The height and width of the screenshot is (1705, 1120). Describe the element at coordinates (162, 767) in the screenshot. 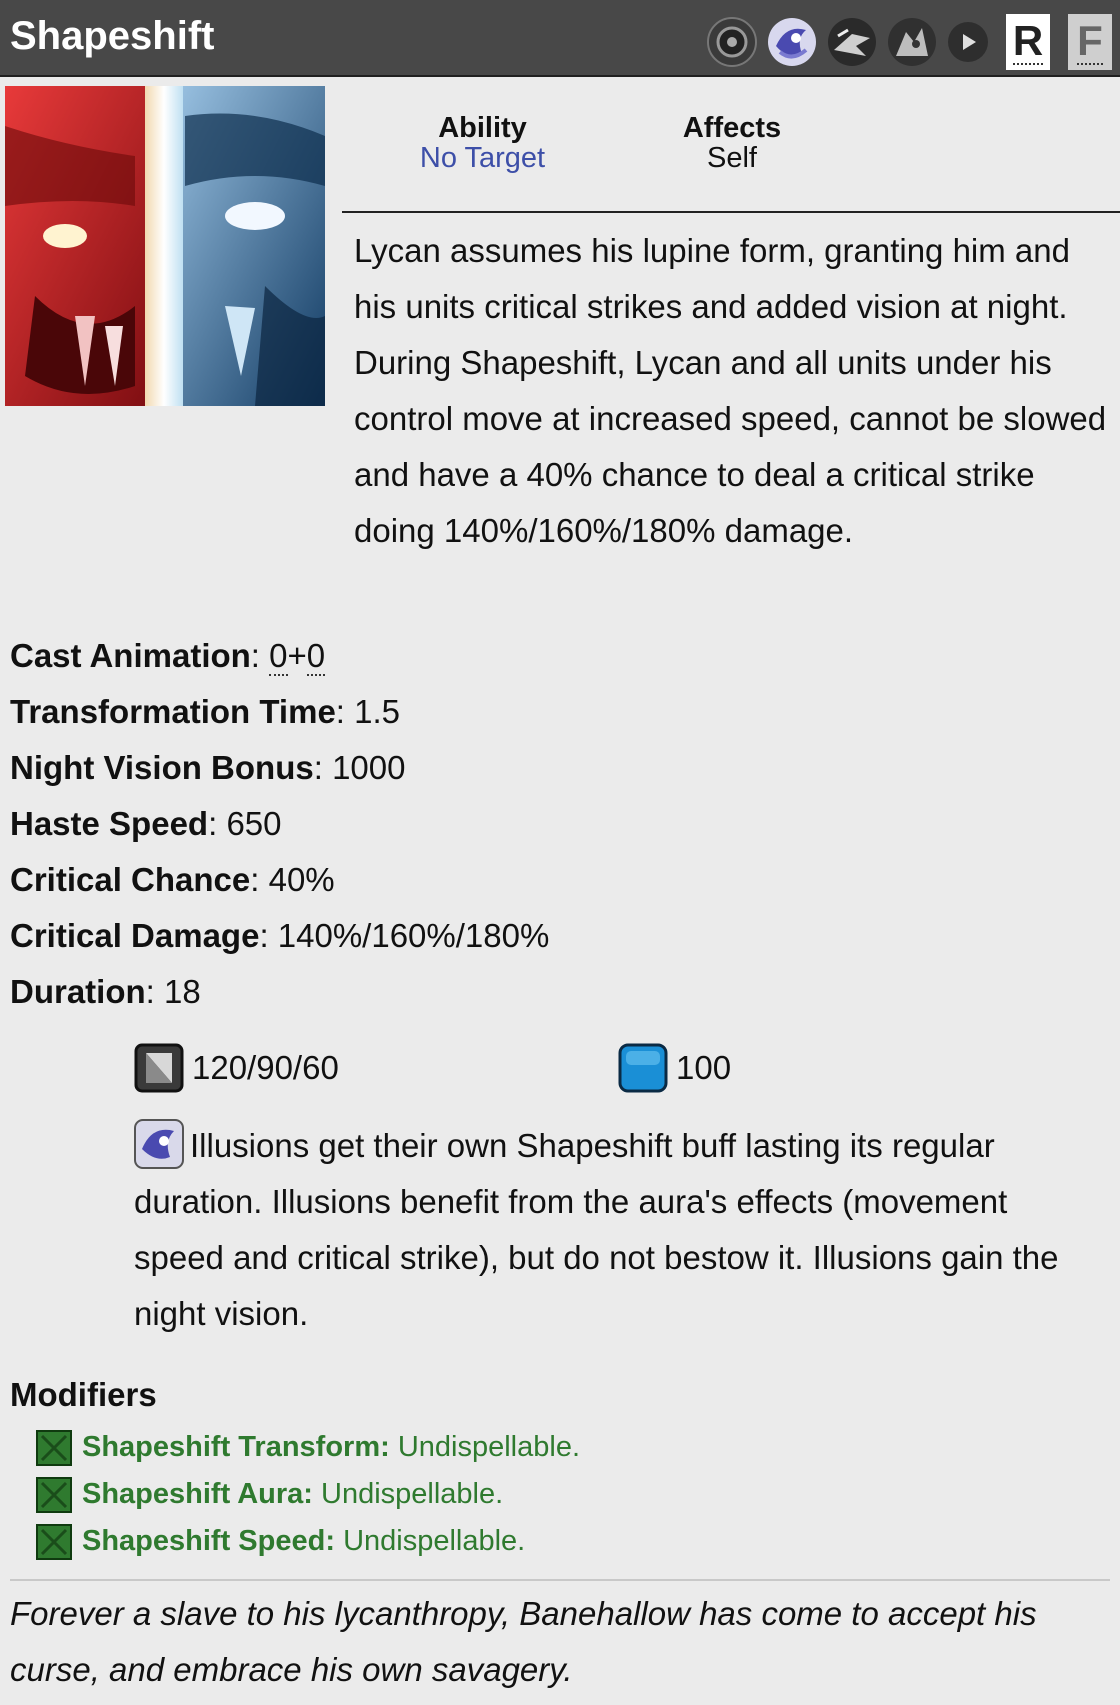

I see `stat-label: Night Vision Bonus` at that location.